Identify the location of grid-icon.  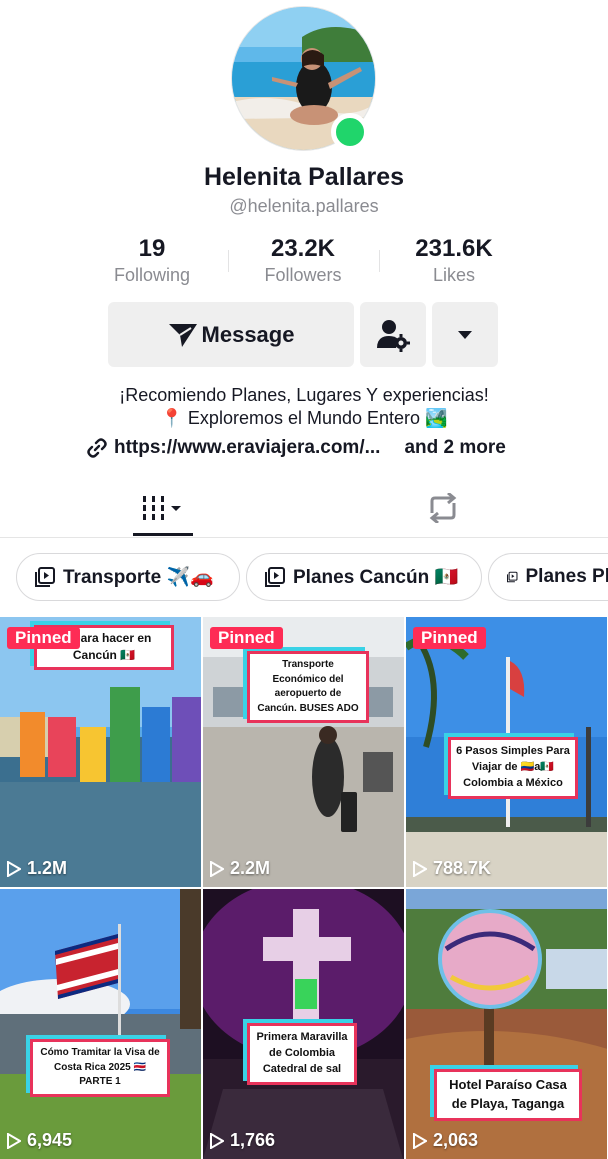
(162, 508).